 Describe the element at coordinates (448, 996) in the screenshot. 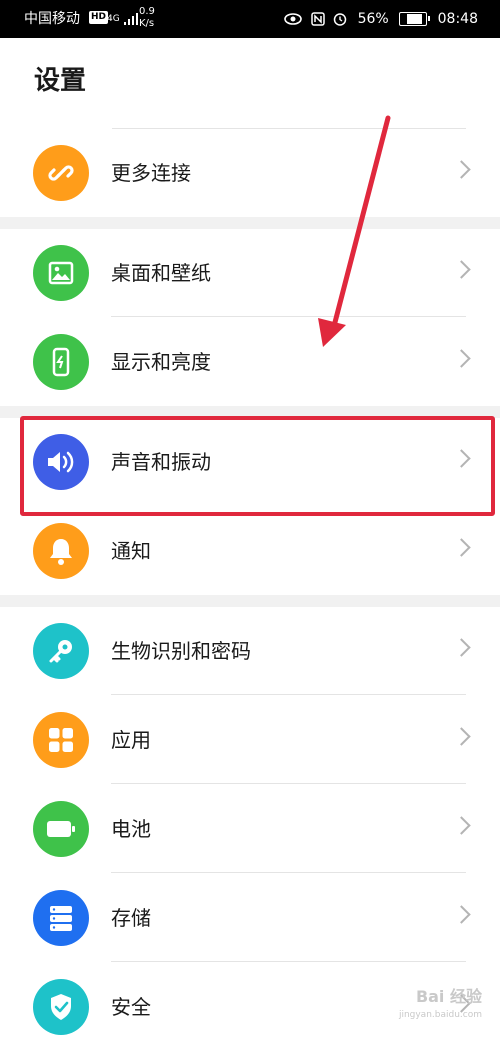

I see `watermark-text: Bai 经验` at that location.